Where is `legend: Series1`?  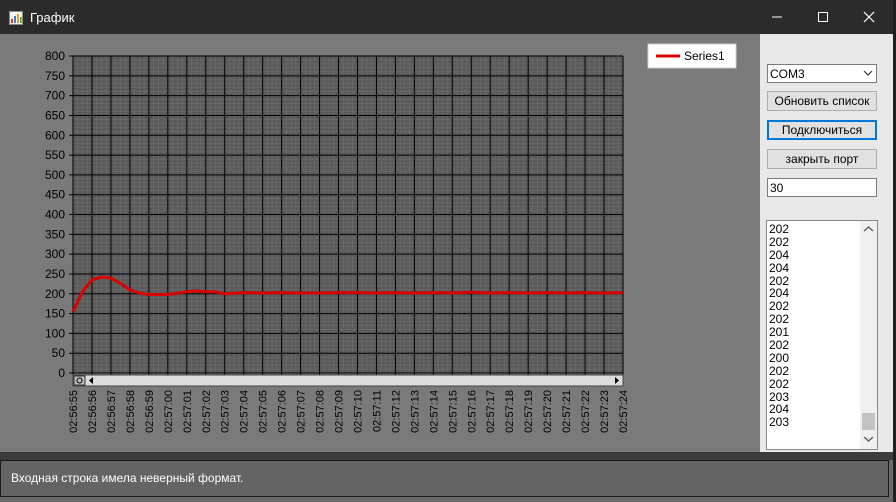 legend: Series1 is located at coordinates (692, 56).